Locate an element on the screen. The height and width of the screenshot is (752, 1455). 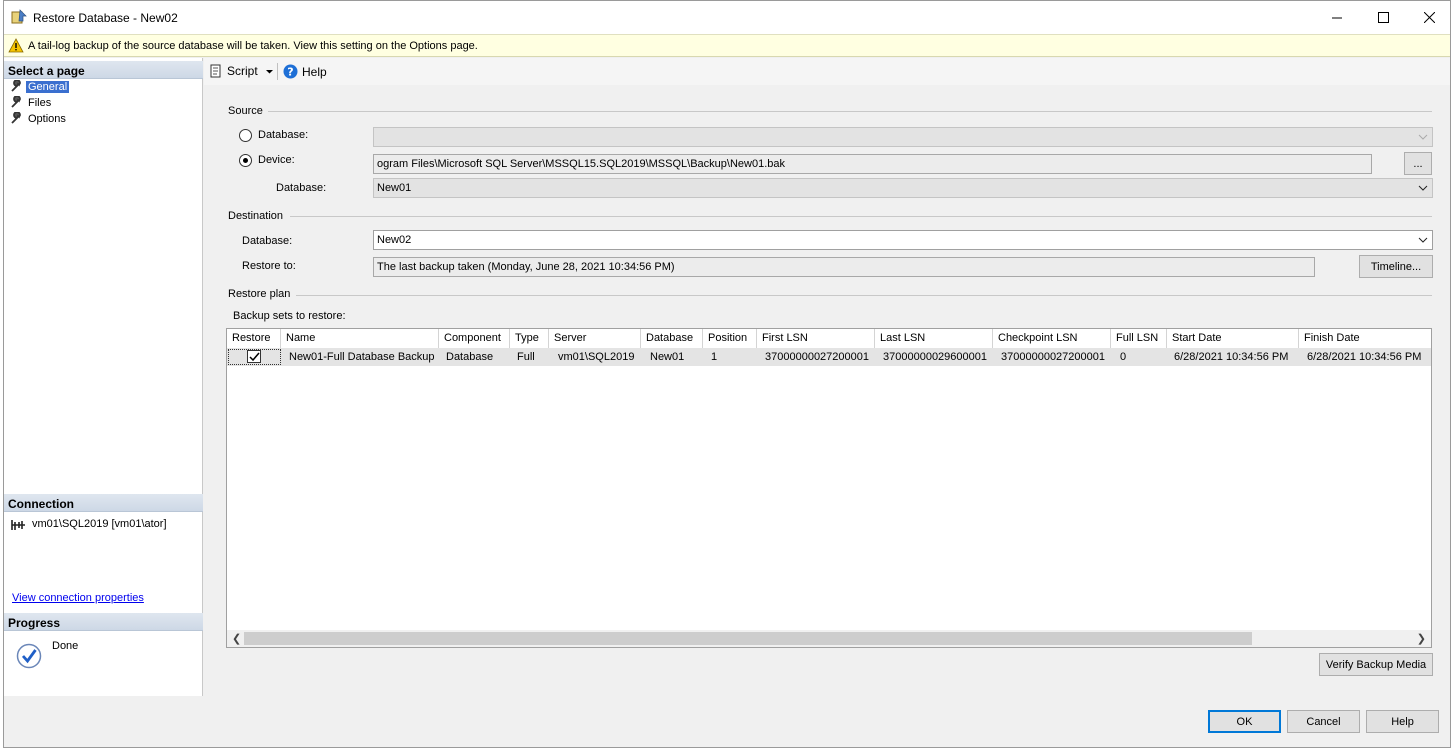
help-button: Help is located at coordinates (1402, 721).